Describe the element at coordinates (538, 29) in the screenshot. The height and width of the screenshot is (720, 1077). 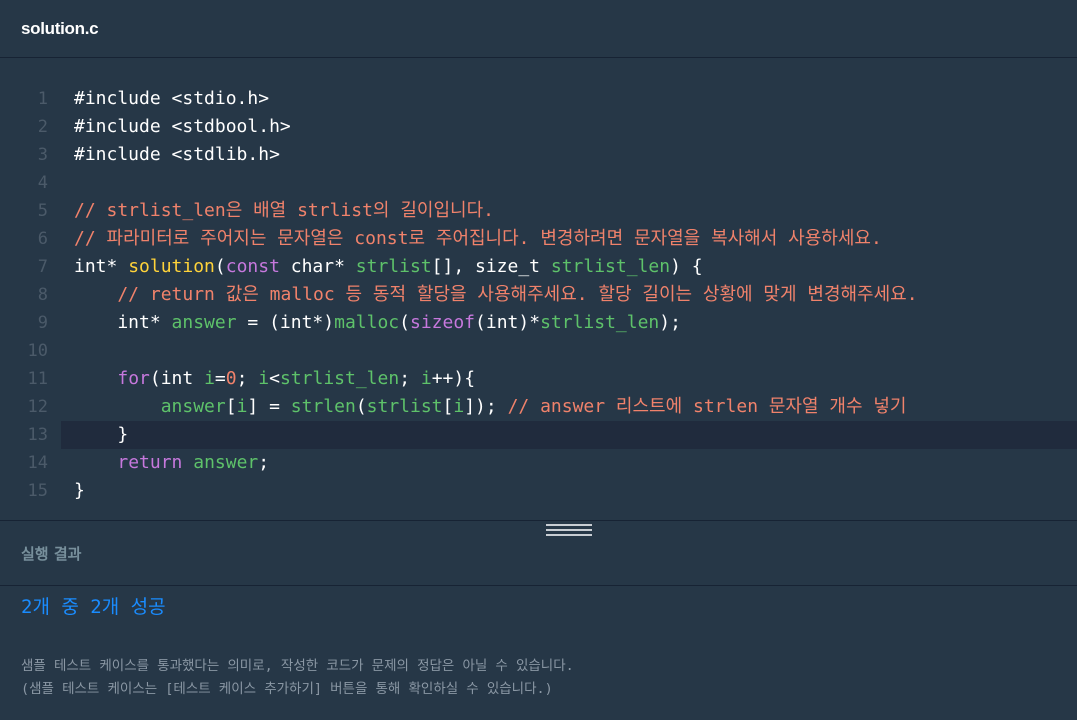
I see `editor-tab-bar: solution.c` at that location.